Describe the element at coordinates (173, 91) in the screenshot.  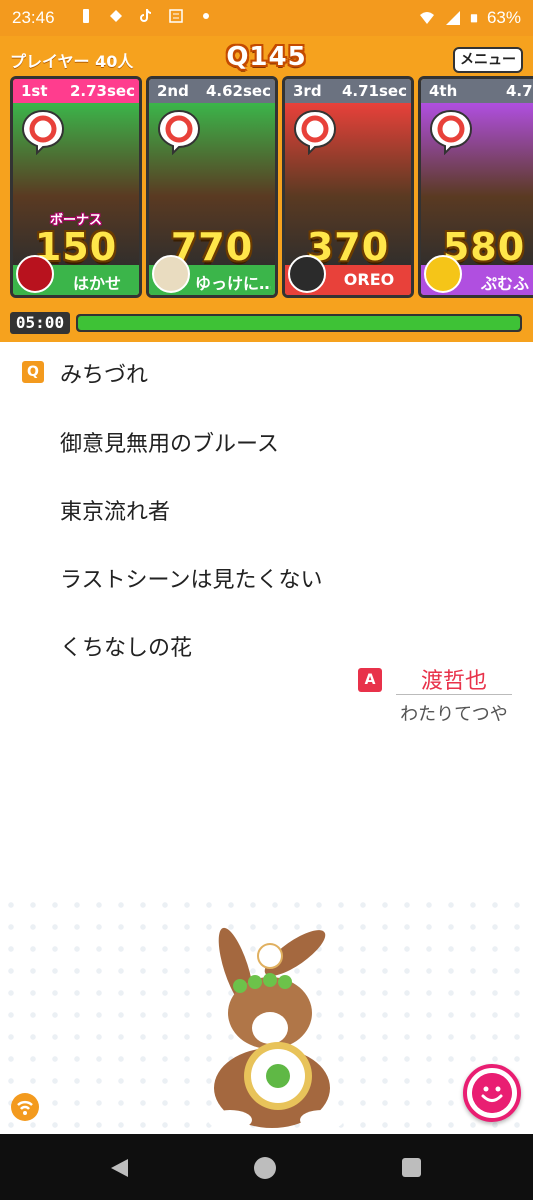
I see `player-rank: 2nd` at that location.